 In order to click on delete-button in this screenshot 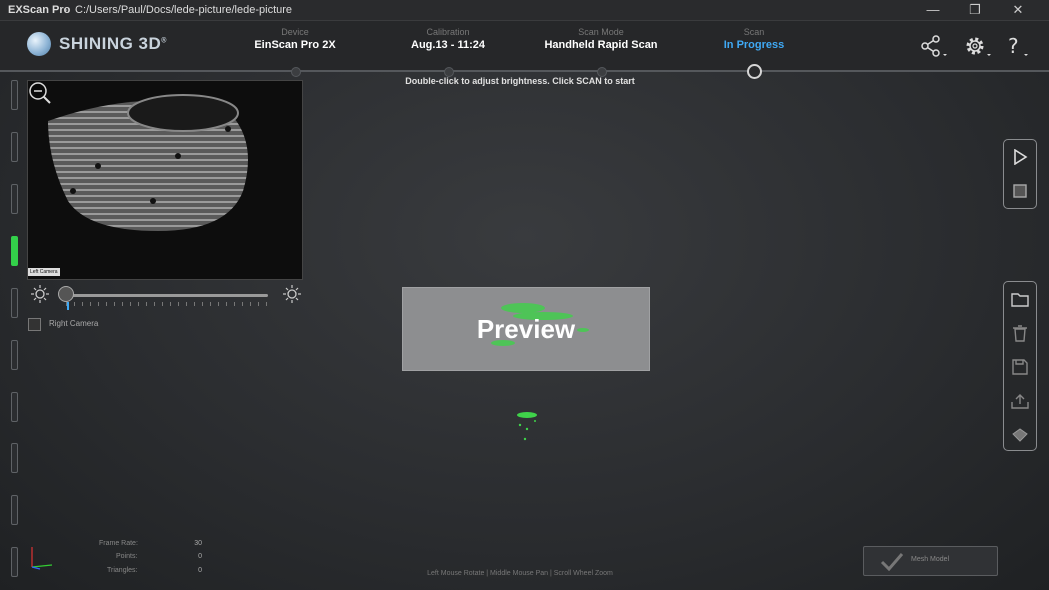, I will do `click(1020, 333)`.